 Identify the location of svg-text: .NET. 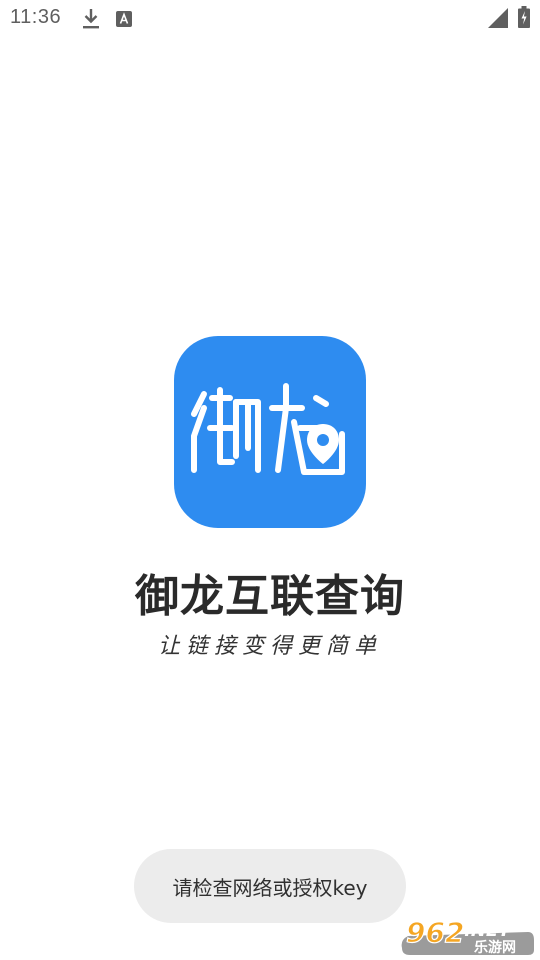
(488, 930).